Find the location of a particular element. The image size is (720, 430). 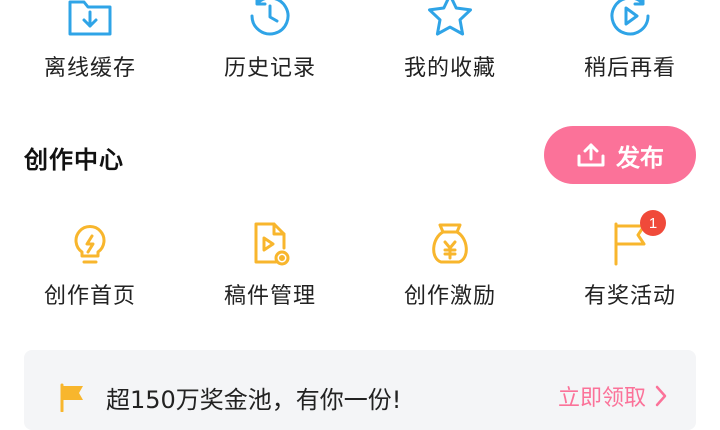

favorites-item: 我的收藏 is located at coordinates (450, 41).